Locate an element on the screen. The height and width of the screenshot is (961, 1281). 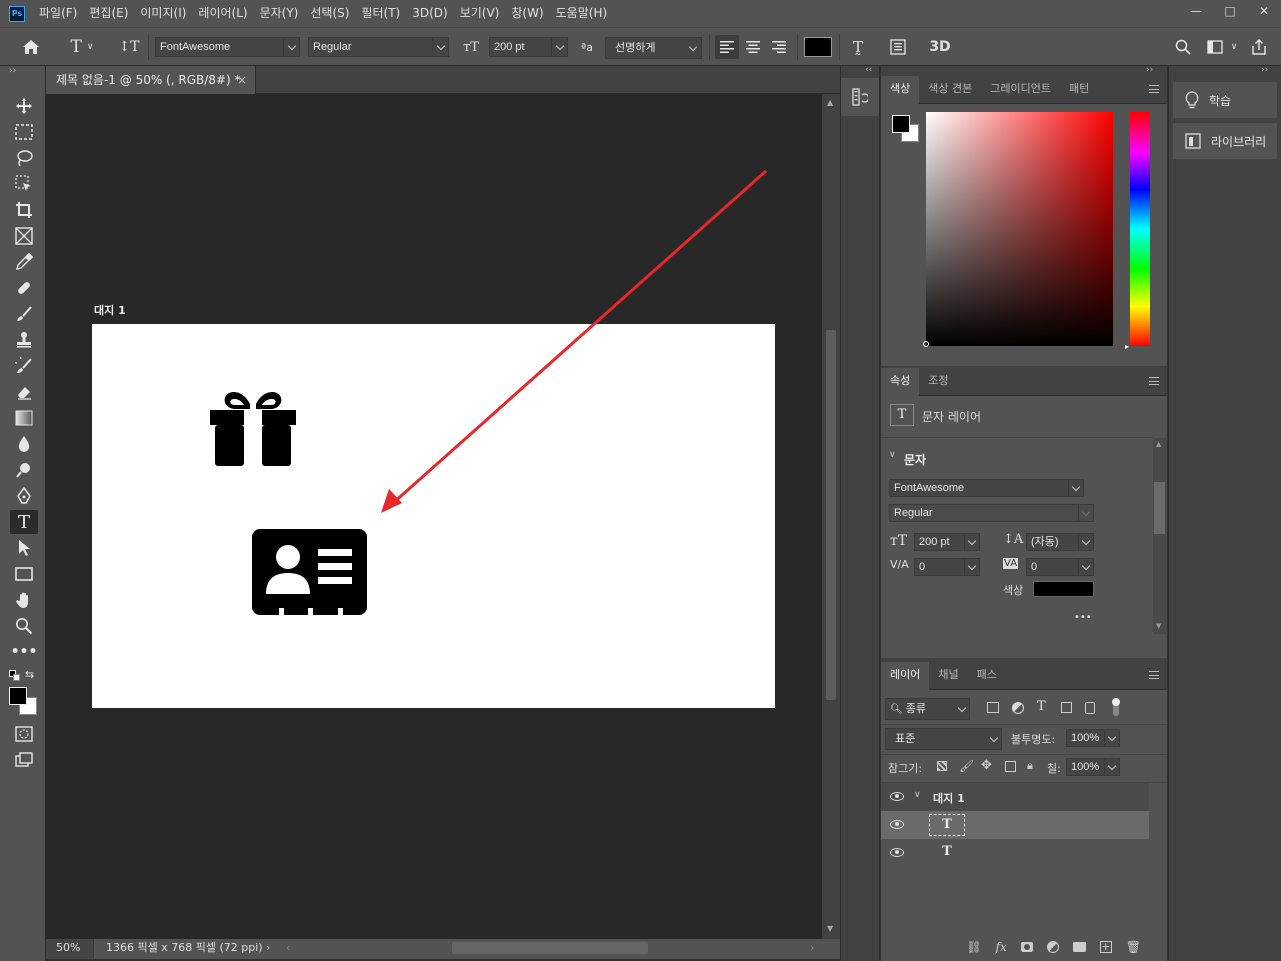
scroll-right-icon: › is located at coordinates (812, 947).